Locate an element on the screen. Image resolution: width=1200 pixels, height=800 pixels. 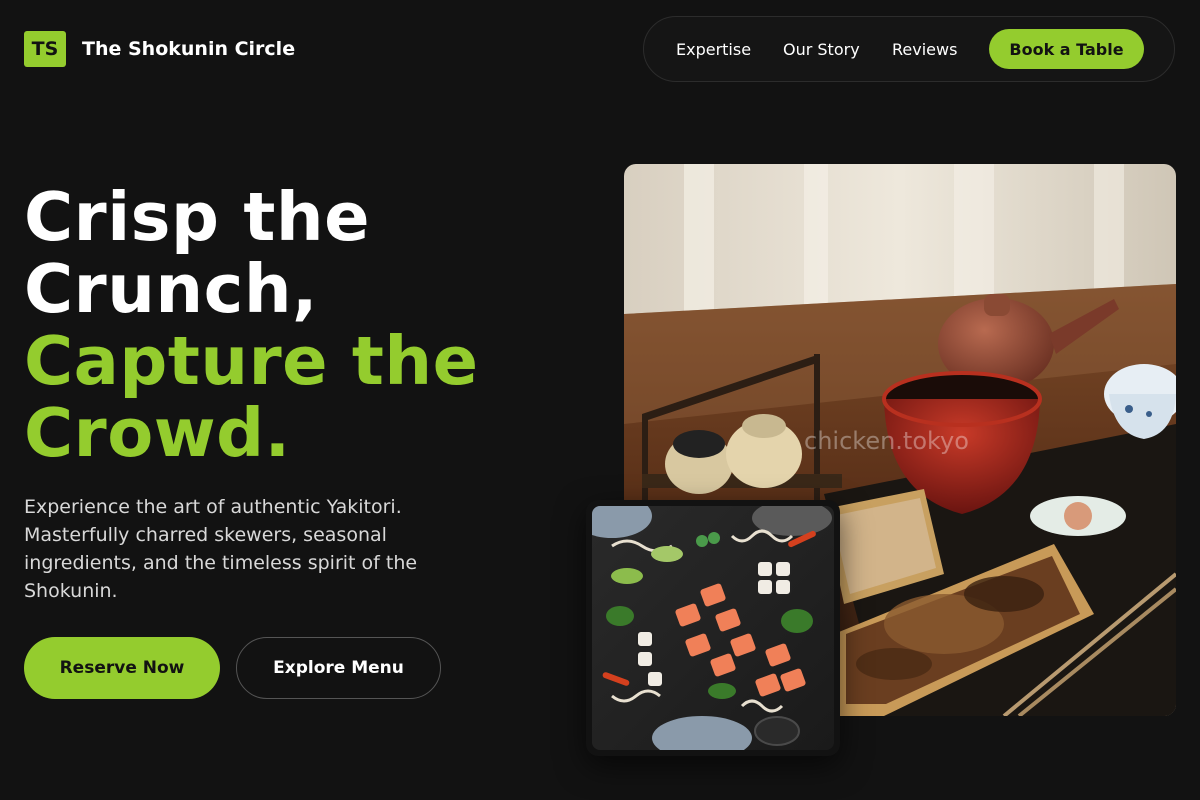
book-table-button: Book a Table is located at coordinates (1066, 49).